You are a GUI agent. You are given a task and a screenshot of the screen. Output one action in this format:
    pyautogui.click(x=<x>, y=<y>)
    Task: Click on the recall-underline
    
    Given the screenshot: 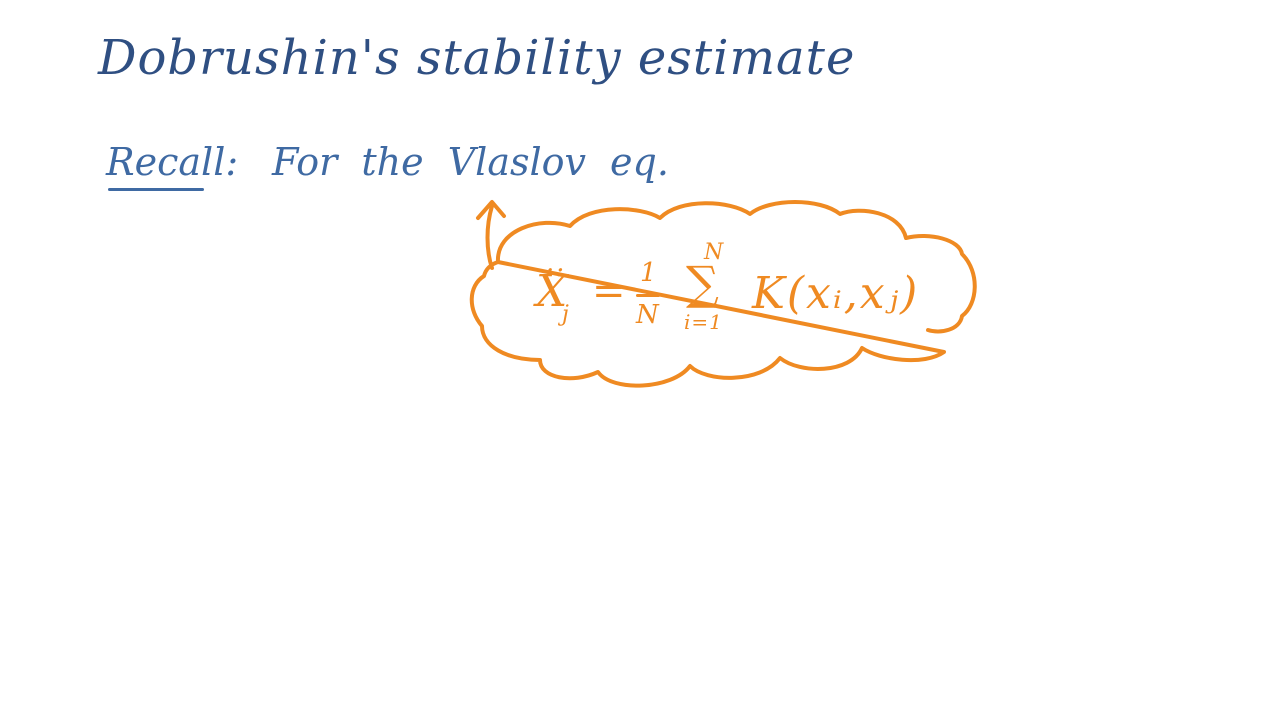 What is the action you would take?
    pyautogui.click(x=156, y=189)
    